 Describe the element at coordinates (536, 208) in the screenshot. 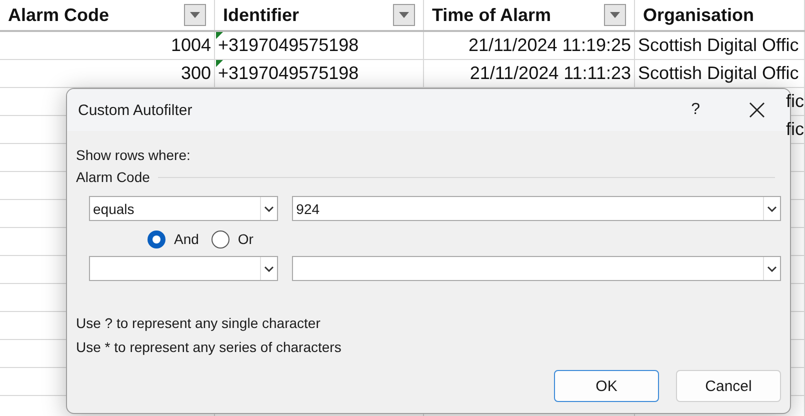

I see `value-combo-box: 924` at that location.